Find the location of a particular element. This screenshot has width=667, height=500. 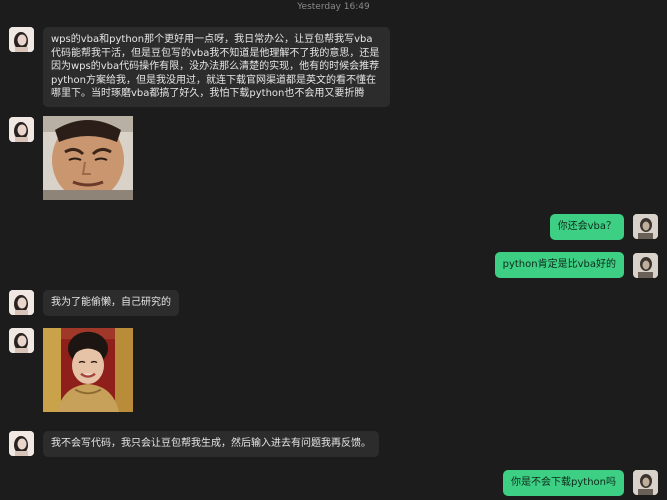

smiling-woman-image is located at coordinates (88, 370).